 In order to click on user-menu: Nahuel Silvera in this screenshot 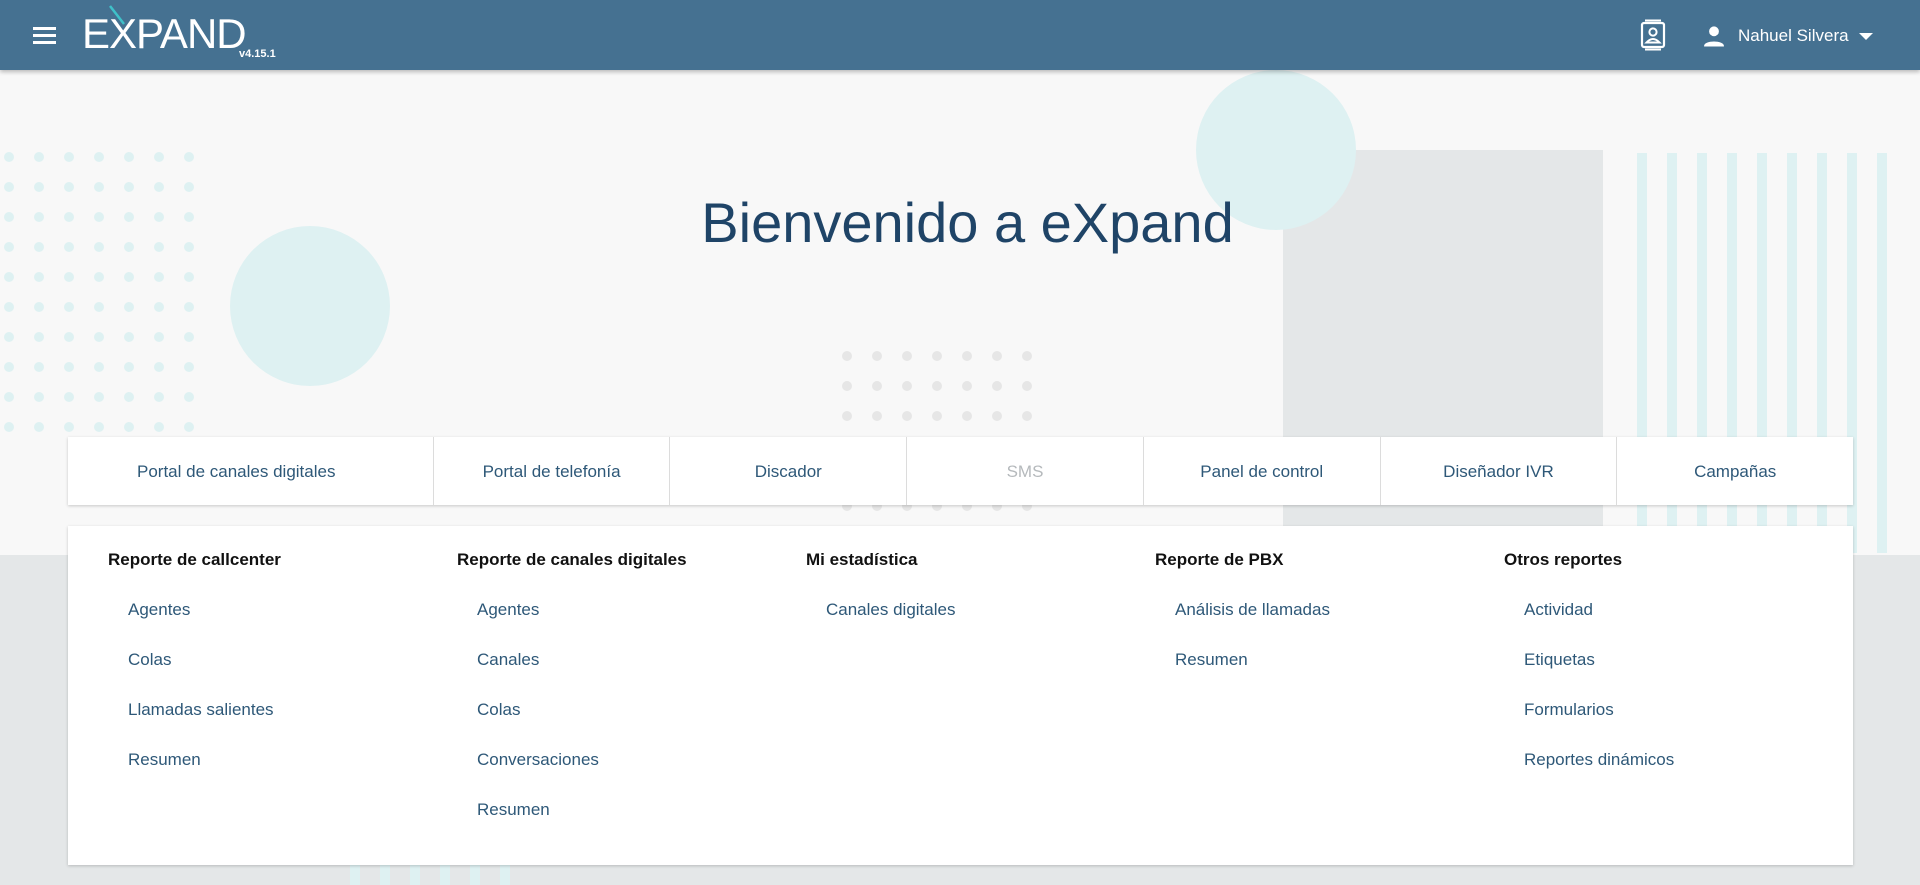, I will do `click(1786, 36)`.